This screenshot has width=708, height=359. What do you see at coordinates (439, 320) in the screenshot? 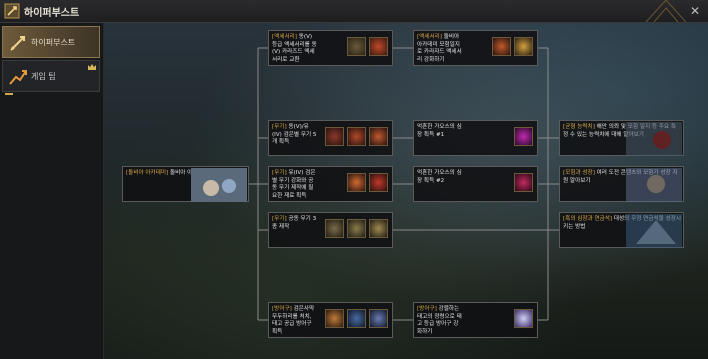
I see `node-text: [방어구] 강렬하는 태고의 정령으로 태고 등급 방어구 강화하기` at bounding box center [439, 320].